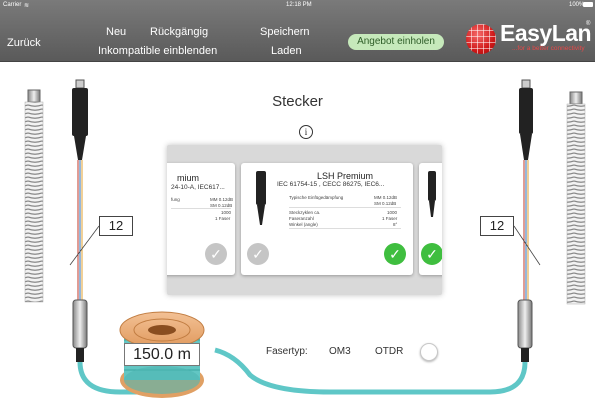  I want to click on right-fiber-count: 12, so click(497, 226).